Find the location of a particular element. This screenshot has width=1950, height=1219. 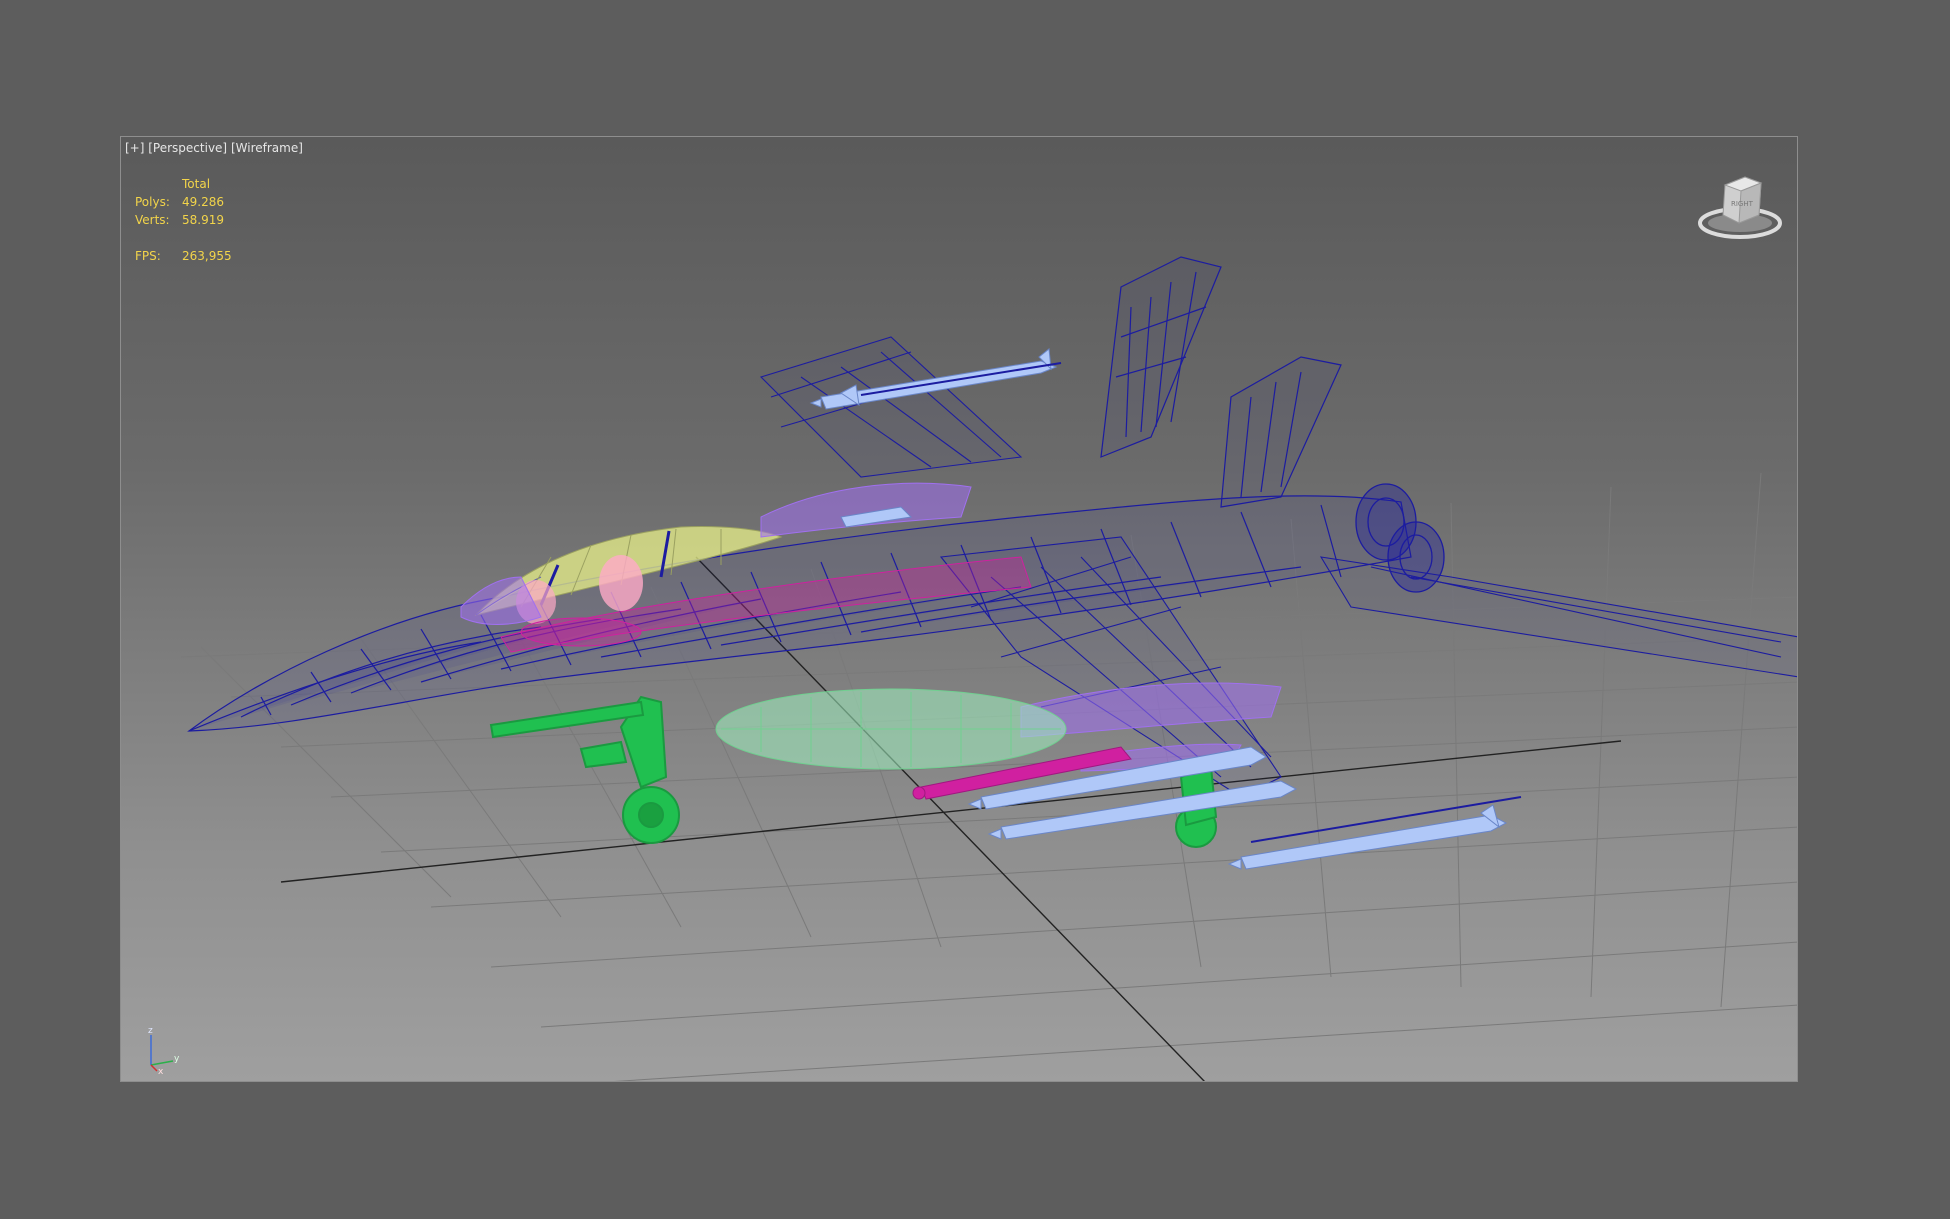

viewcube-face-label: RIGHT is located at coordinates (1742, 204).